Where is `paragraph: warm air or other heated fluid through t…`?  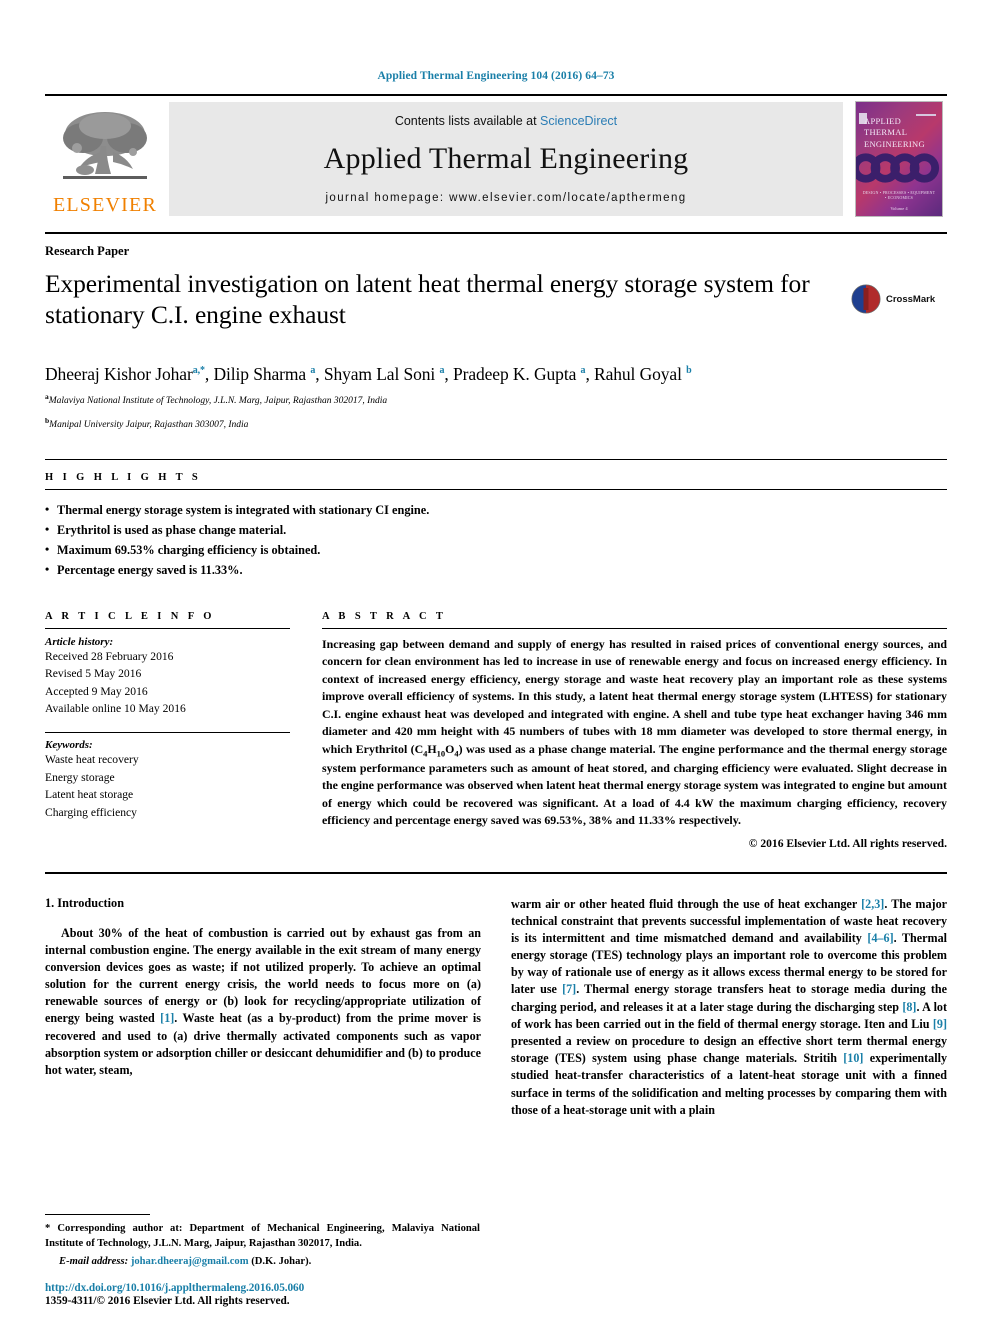
paragraph: warm air or other heated fluid through t… is located at coordinates (729, 1007).